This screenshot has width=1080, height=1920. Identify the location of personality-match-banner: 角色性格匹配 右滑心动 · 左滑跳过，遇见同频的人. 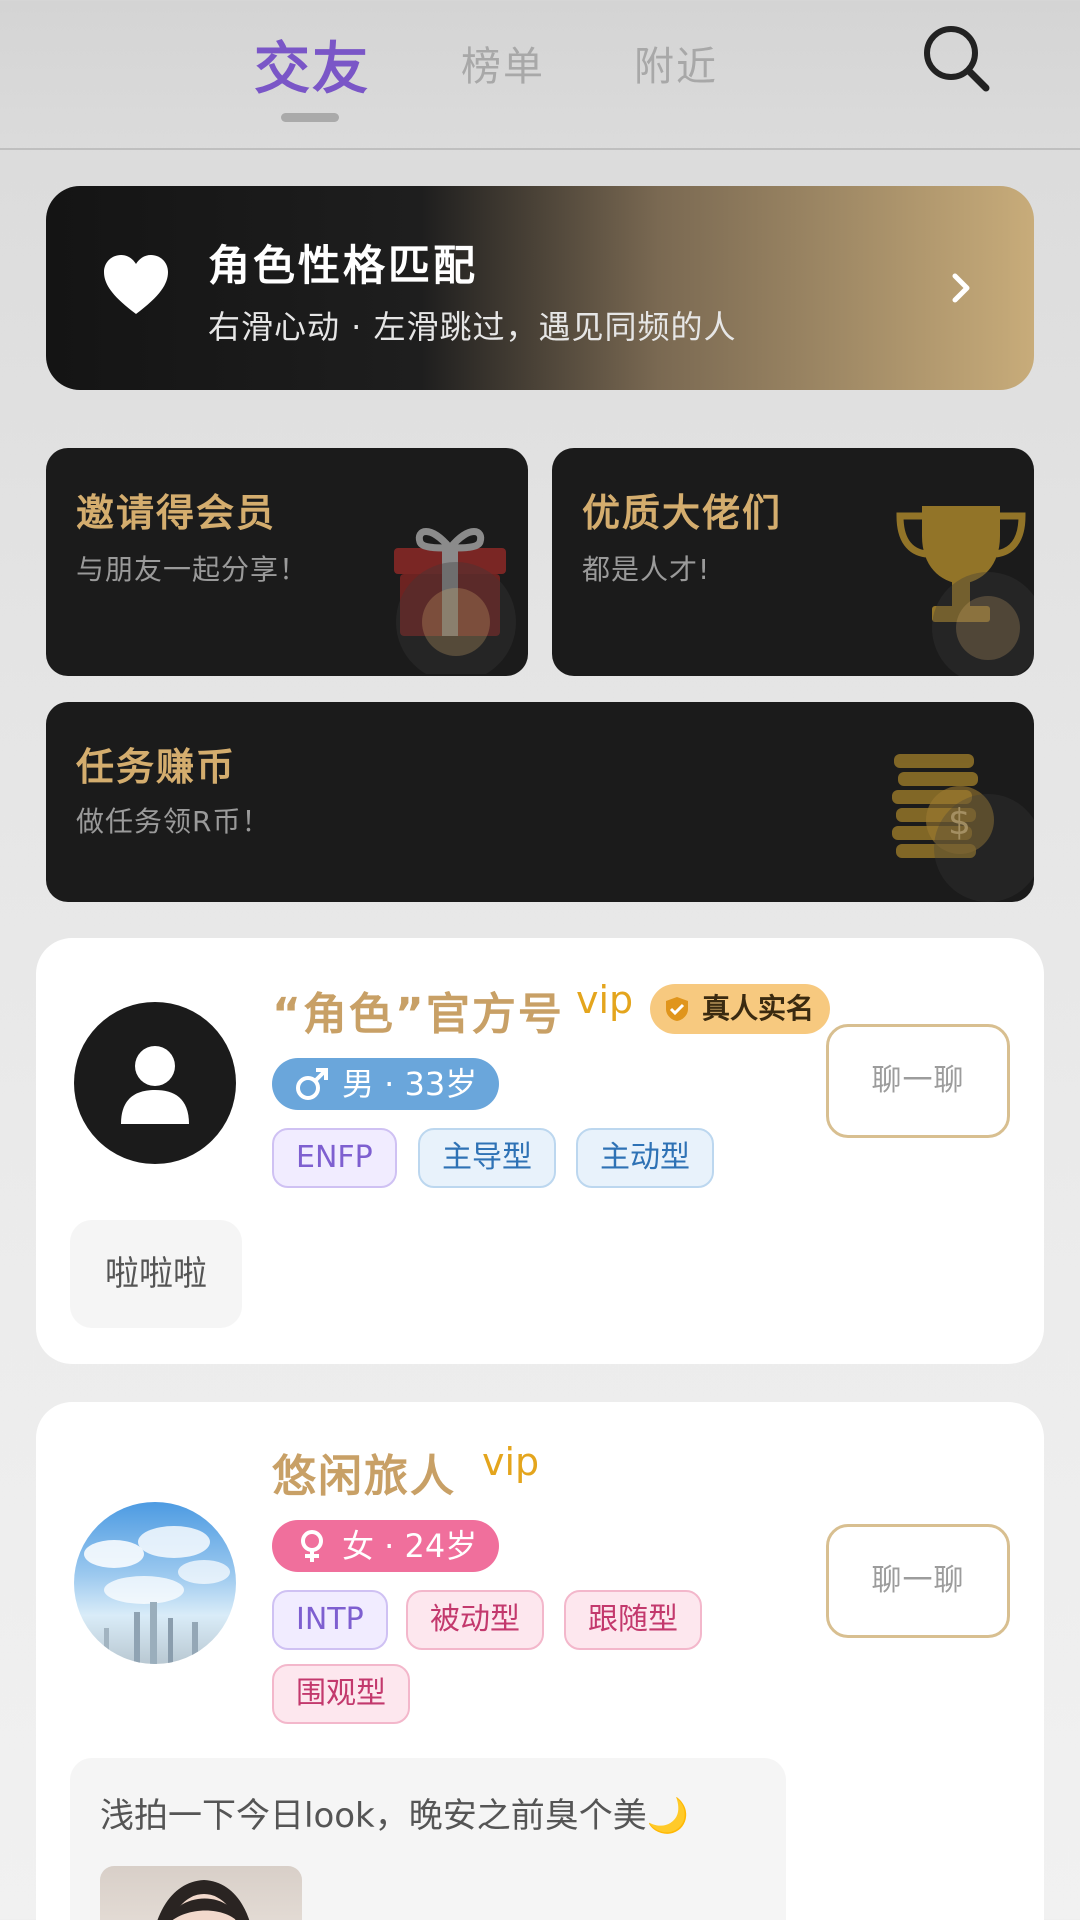
(540, 288).